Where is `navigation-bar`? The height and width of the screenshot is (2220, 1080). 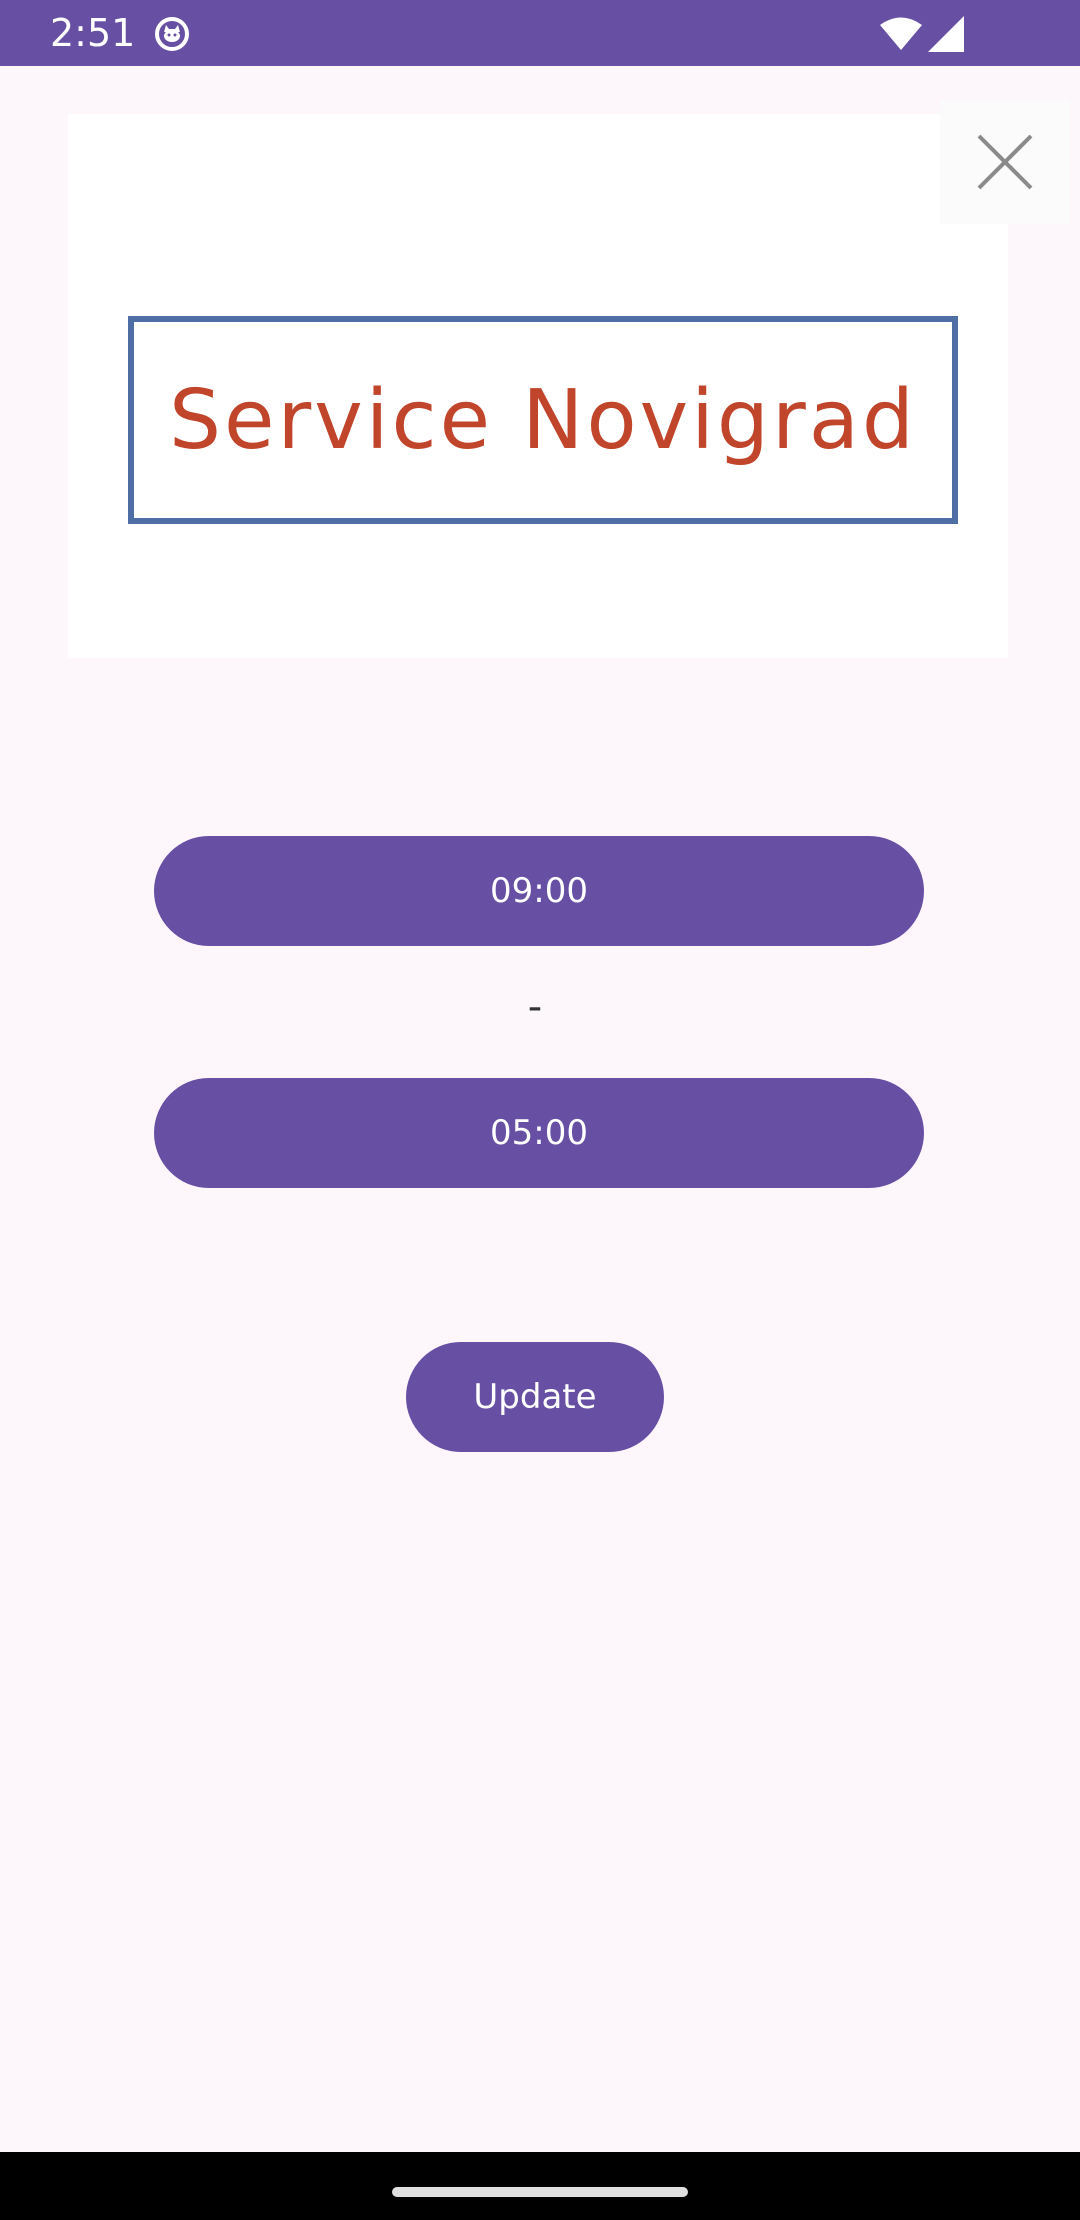 navigation-bar is located at coordinates (540, 2186).